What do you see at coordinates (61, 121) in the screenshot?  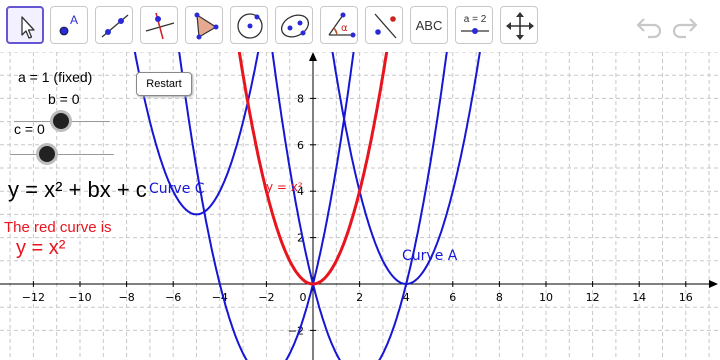 I see `b-slider-knob` at bounding box center [61, 121].